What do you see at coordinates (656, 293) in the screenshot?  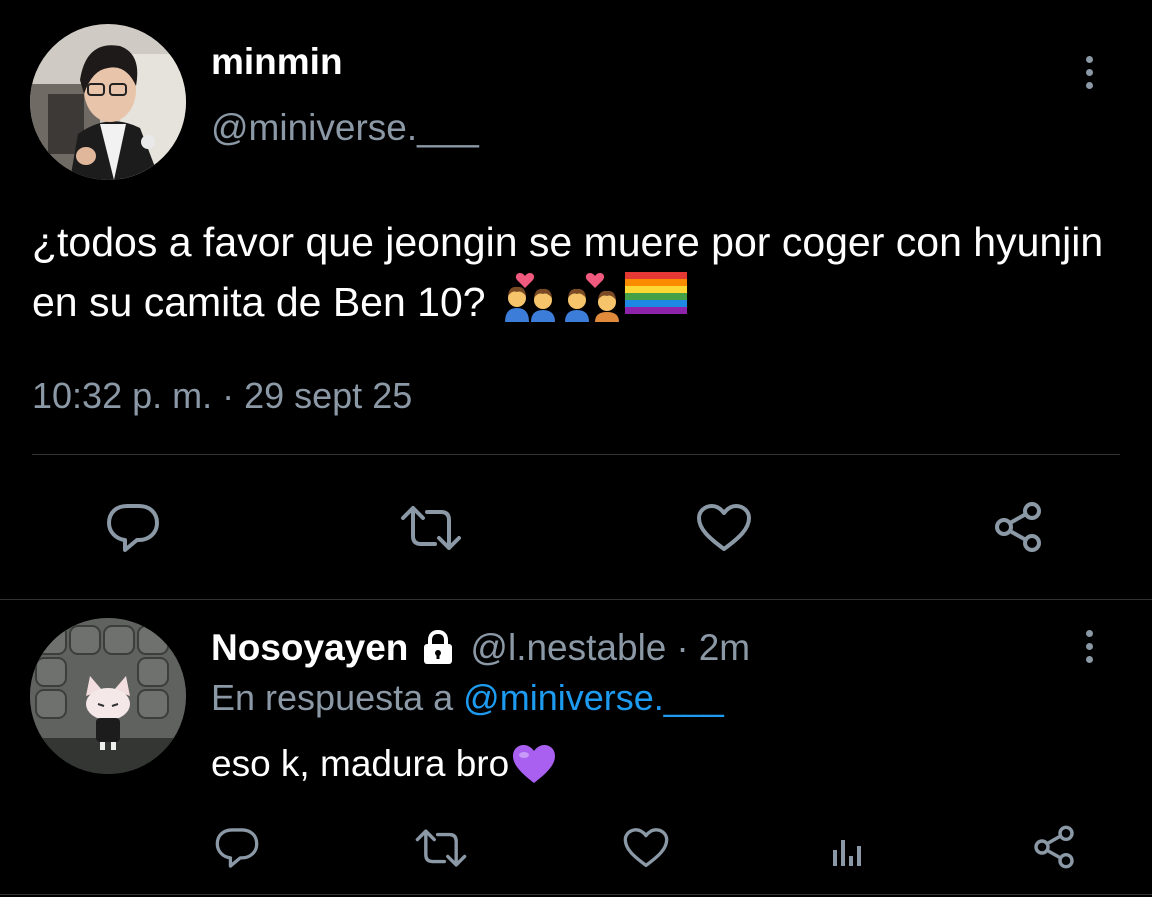 I see `rainbow-flag-icon` at bounding box center [656, 293].